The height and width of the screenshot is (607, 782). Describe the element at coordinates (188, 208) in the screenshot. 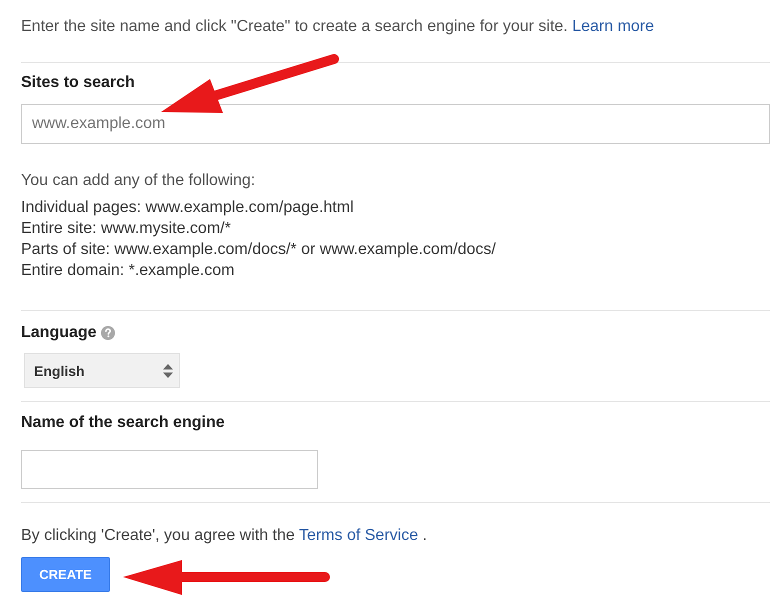

I see `hint-line: Individual pages: www.example.com/page.html` at that location.